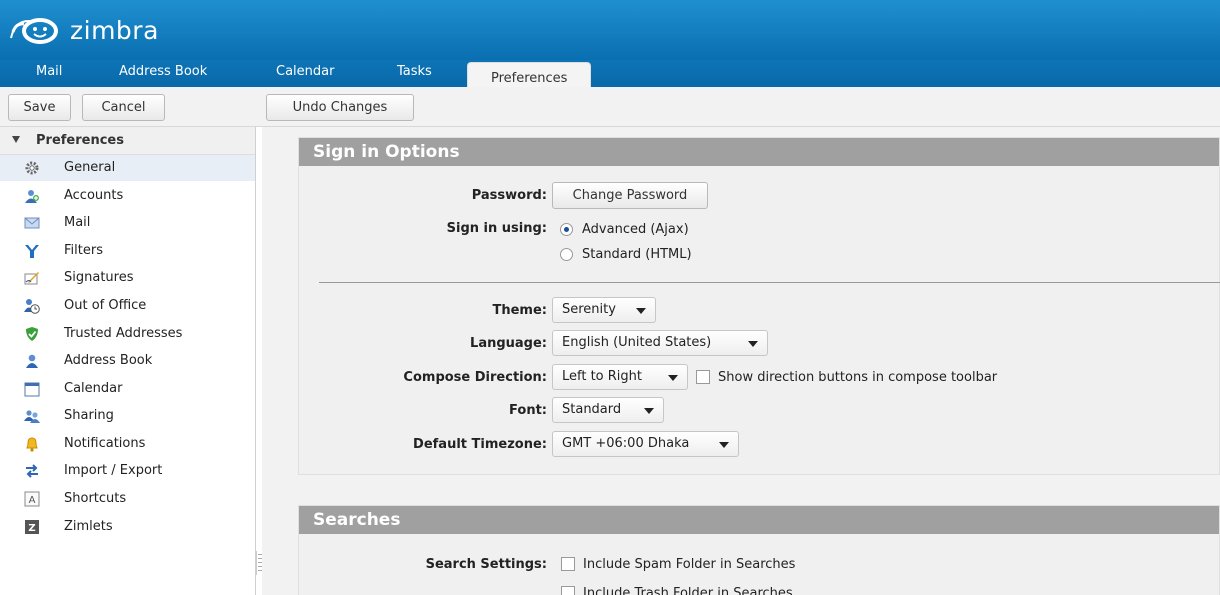 The image size is (1220, 595). Describe the element at coordinates (610, 30) in the screenshot. I see `app-header: zimbra` at that location.